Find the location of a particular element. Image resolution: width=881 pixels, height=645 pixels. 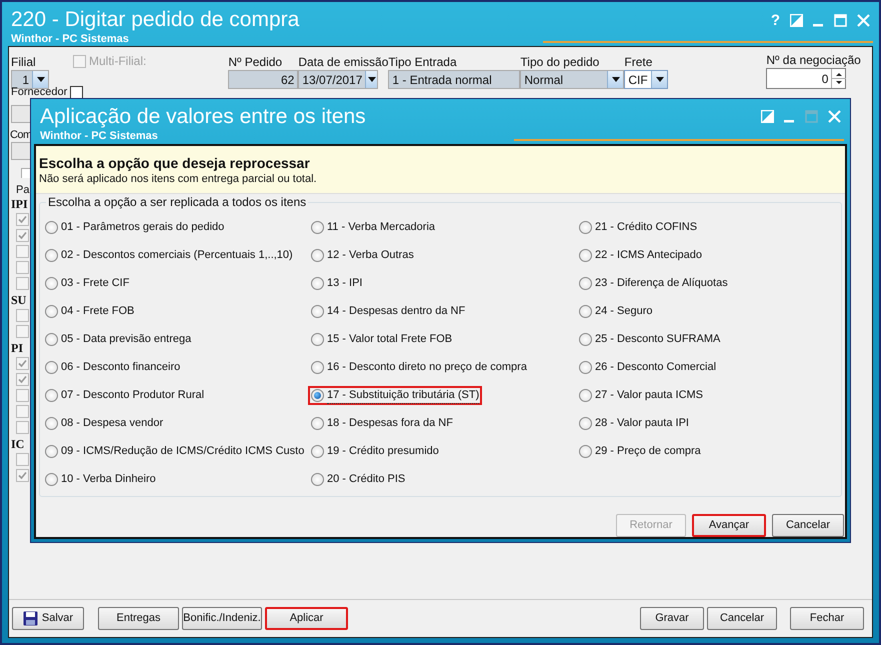

button: Aplicar is located at coordinates (306, 618).